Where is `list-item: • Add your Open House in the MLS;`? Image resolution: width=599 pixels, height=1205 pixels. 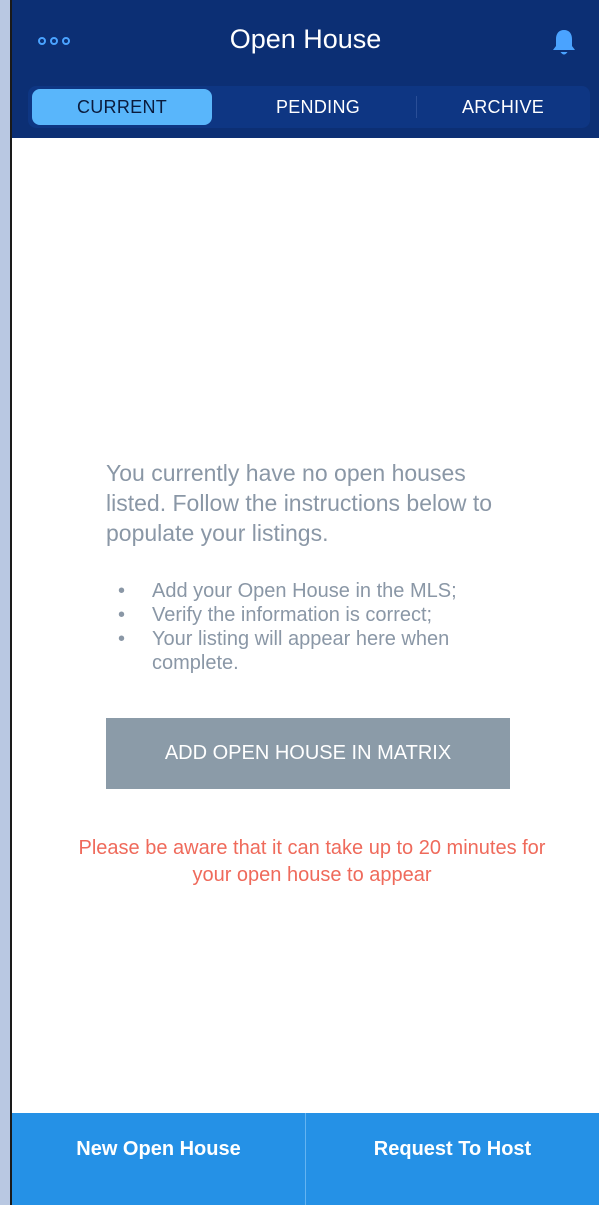 list-item: • Add your Open House in the MLS; is located at coordinates (312, 591).